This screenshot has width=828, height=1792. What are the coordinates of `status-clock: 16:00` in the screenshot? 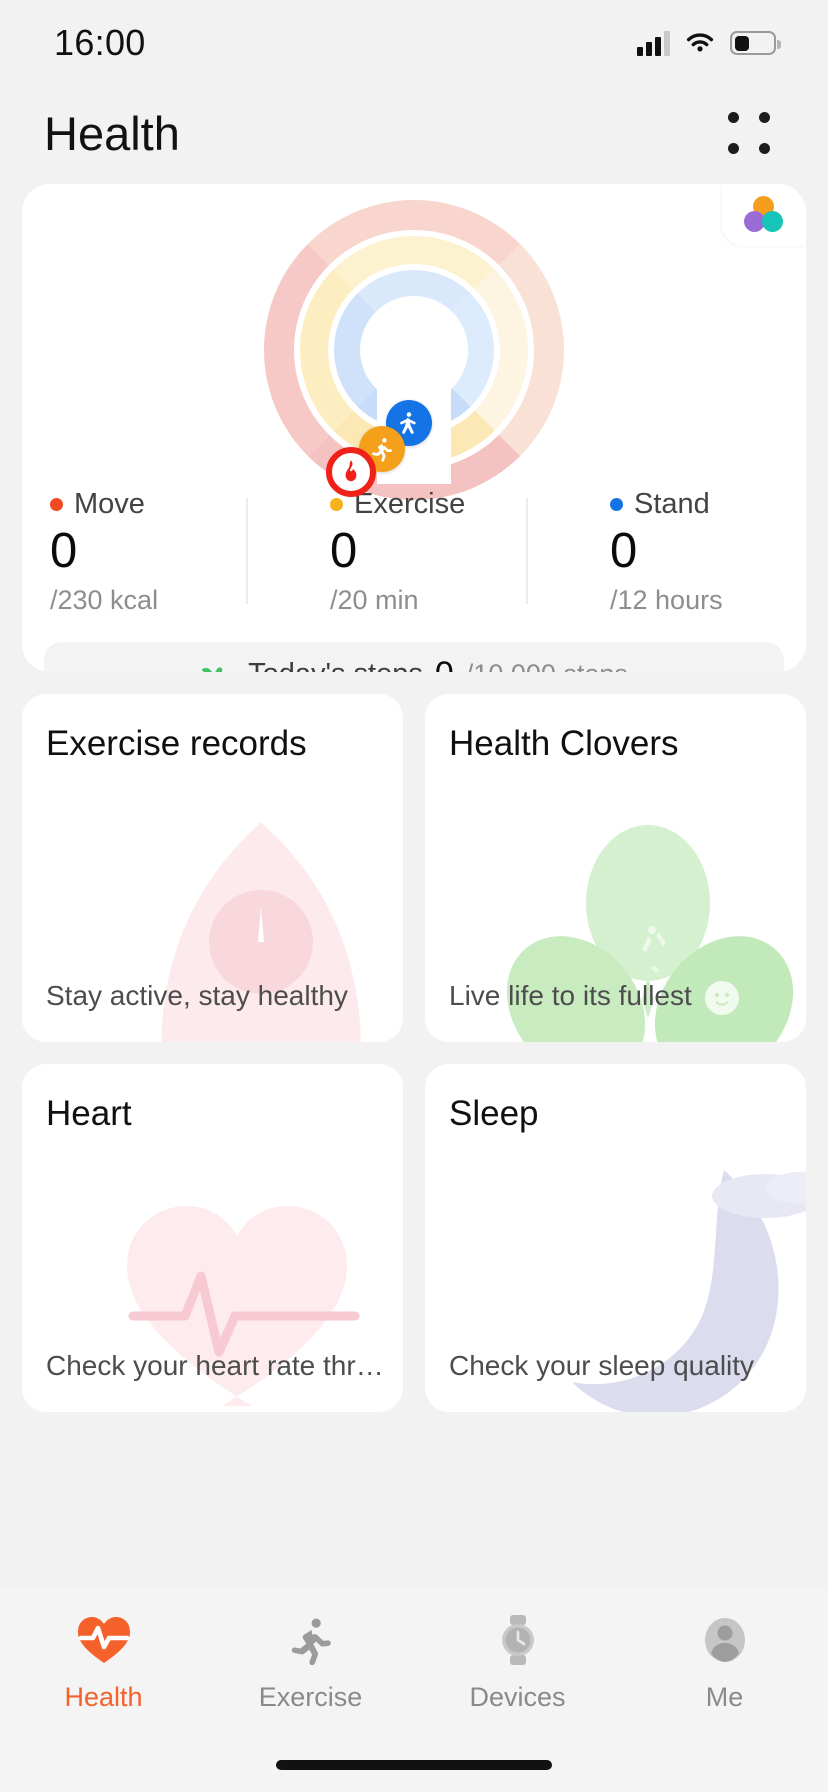 It's located at (100, 42).